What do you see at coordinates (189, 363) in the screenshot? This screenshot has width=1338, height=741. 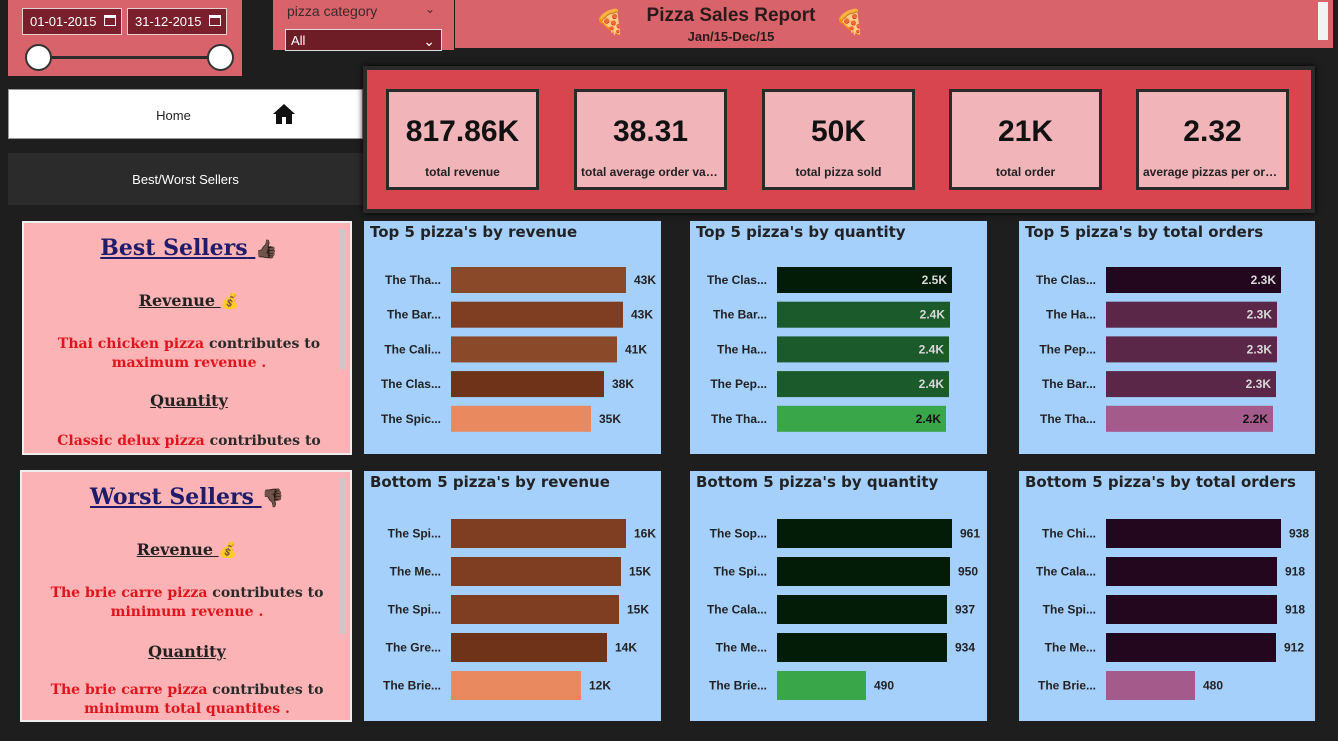 I see `best-revenue-line2: maximum revenue .` at bounding box center [189, 363].